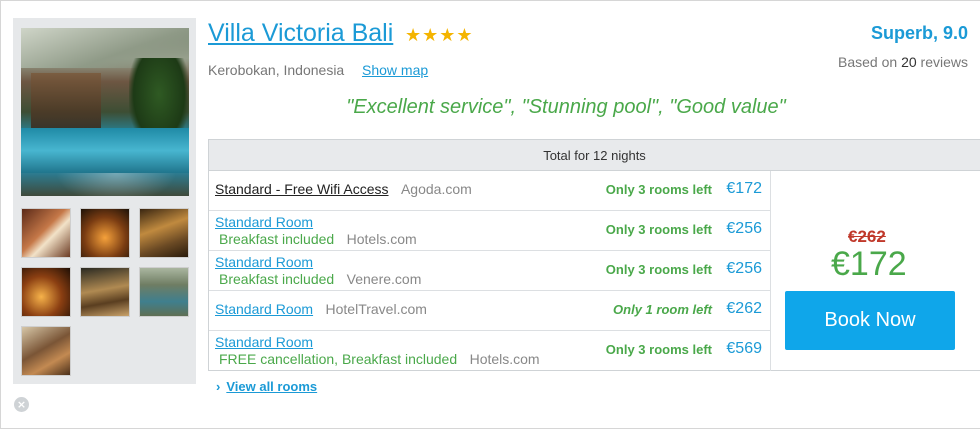  I want to click on review-score: Superb, 9.0, so click(919, 33).